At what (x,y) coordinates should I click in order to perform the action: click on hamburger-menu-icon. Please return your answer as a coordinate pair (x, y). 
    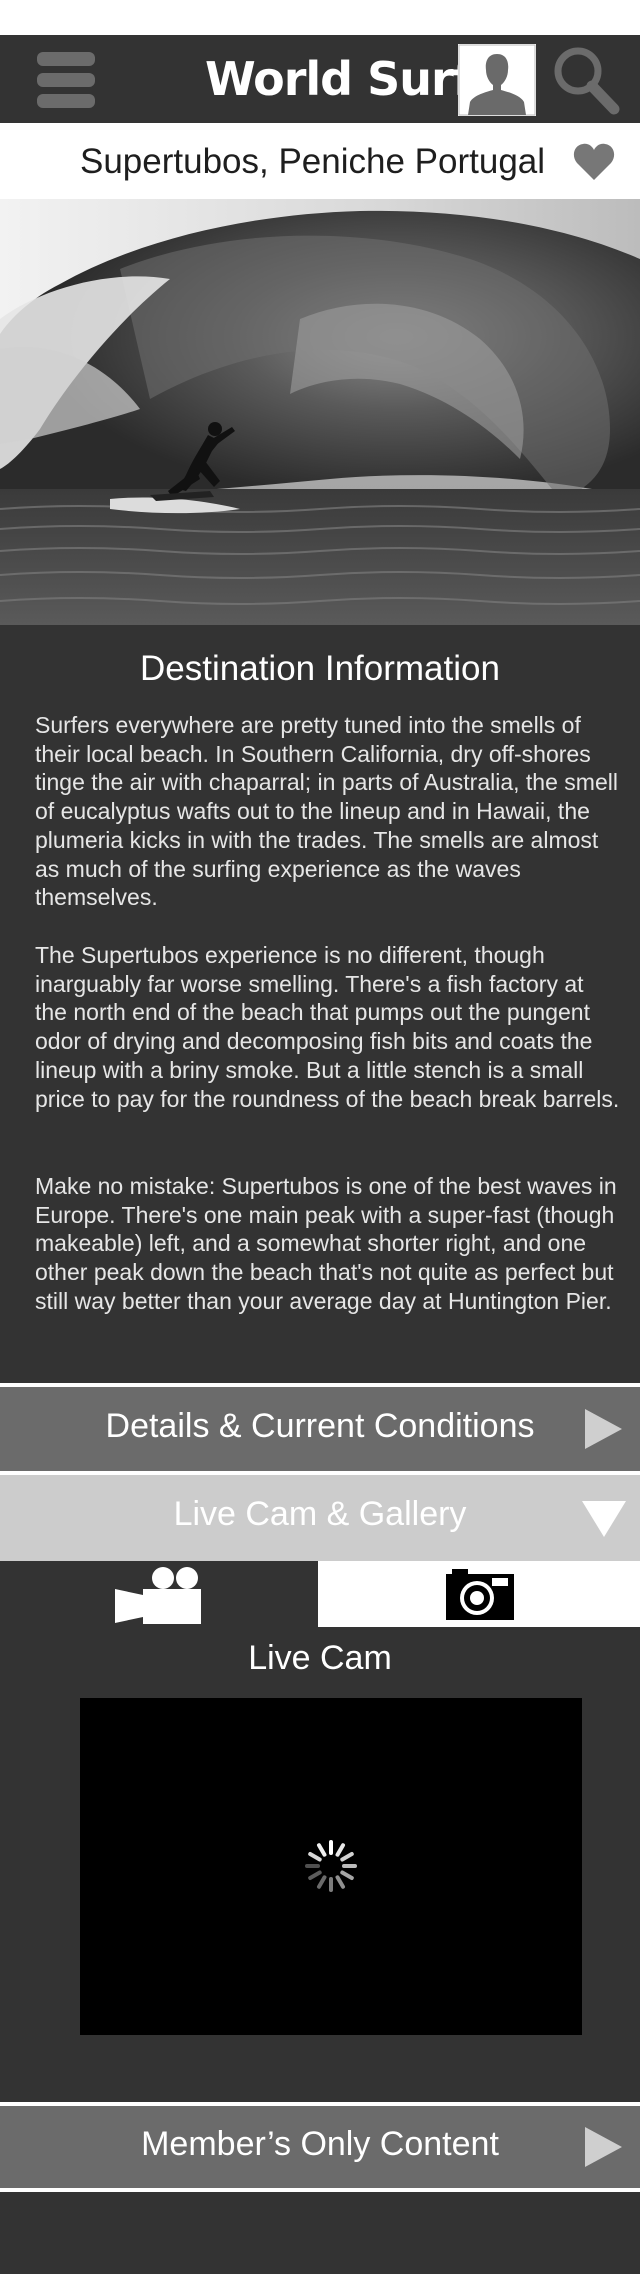
    Looking at the image, I should click on (66, 80).